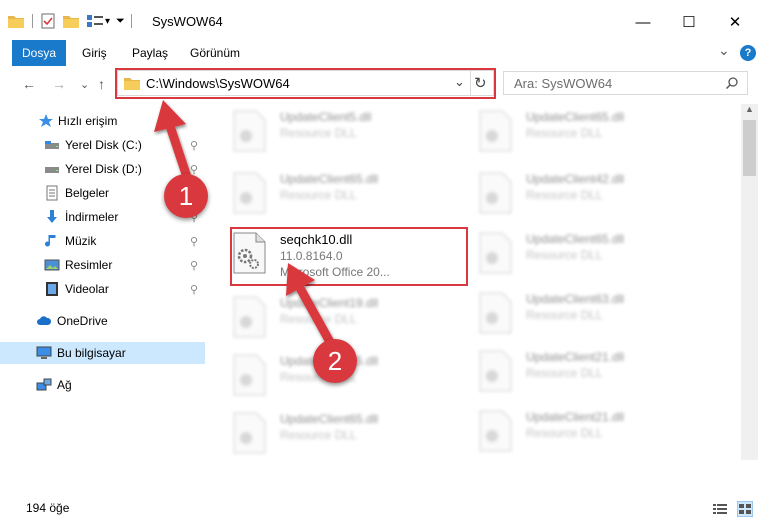 This screenshot has height=526, width=769. I want to click on file-name: UpdateClient19.dll, so click(329, 303).